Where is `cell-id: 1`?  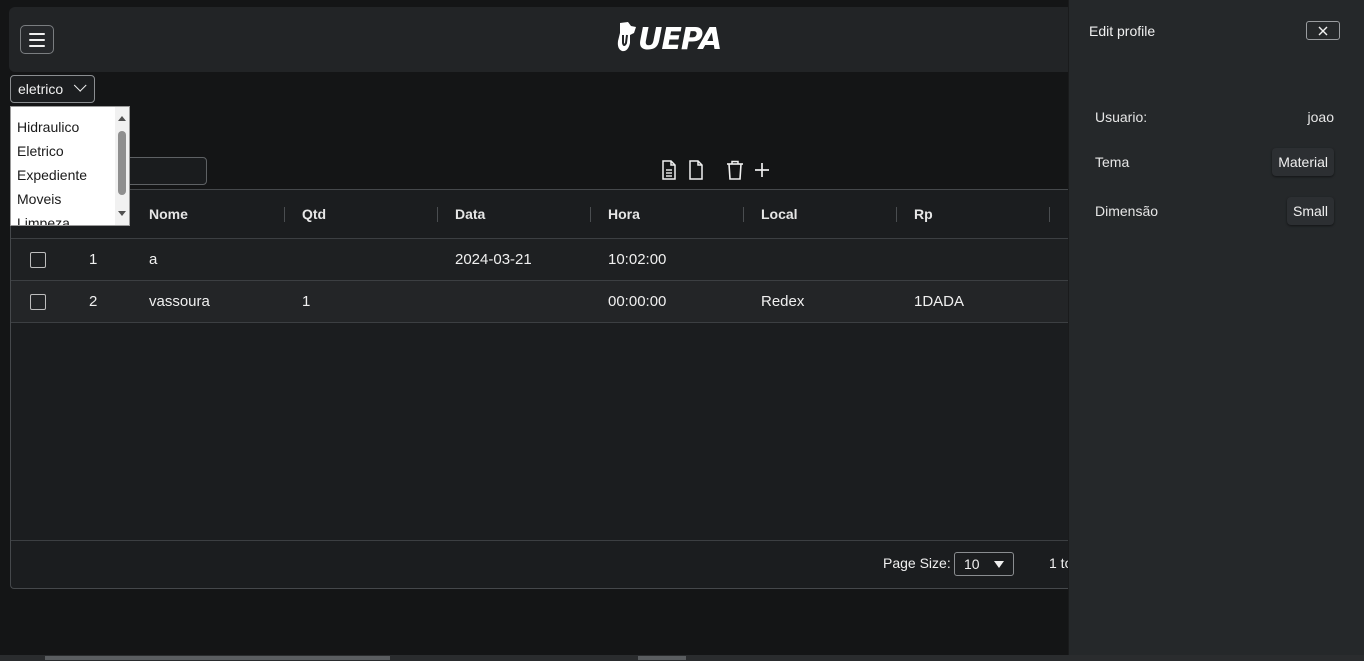 cell-id: 1 is located at coordinates (93, 259).